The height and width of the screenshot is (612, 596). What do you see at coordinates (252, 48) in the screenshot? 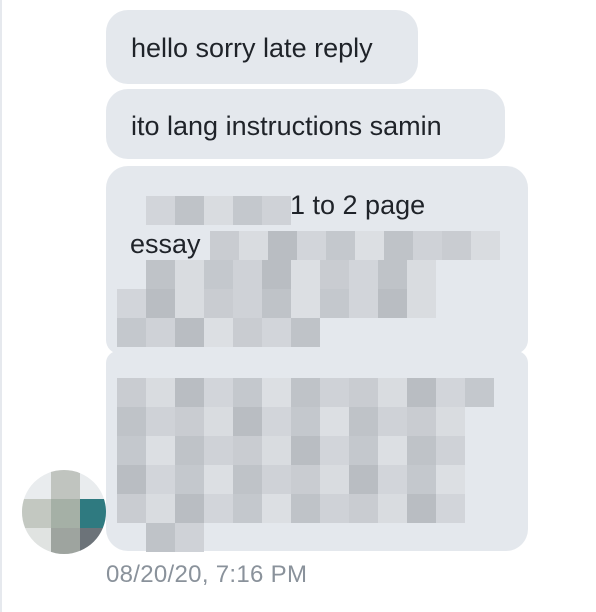
I see `message-text-1: hello sorry late reply` at bounding box center [252, 48].